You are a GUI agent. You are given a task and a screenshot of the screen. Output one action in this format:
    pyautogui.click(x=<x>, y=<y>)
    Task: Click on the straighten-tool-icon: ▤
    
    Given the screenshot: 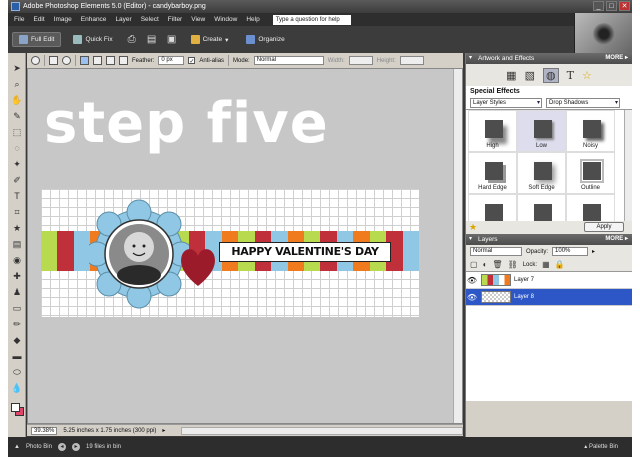 What is the action you would take?
    pyautogui.click(x=17, y=244)
    